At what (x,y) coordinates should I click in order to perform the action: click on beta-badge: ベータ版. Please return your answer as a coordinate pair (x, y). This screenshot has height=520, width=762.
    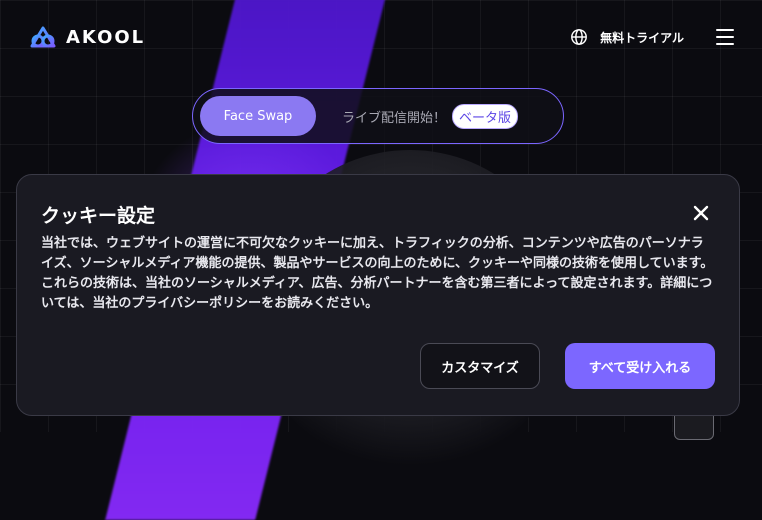
    Looking at the image, I should click on (485, 116).